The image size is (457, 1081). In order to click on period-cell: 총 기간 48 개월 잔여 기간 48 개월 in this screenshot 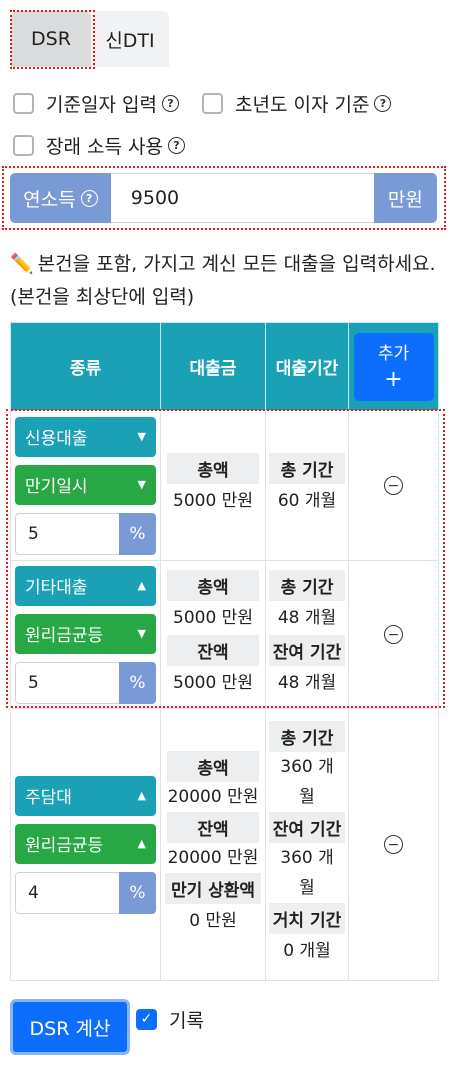, I will do `click(307, 634)`.